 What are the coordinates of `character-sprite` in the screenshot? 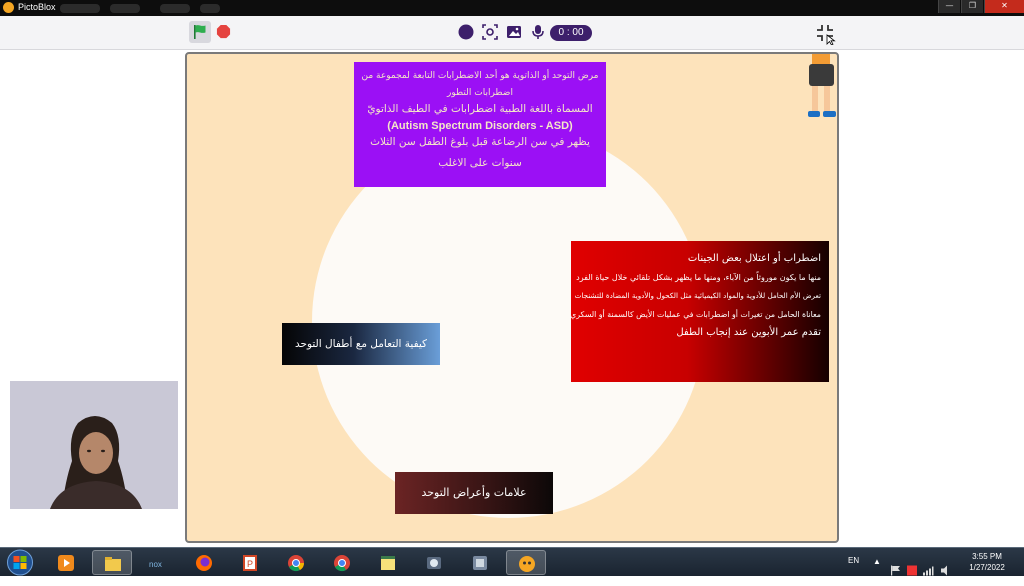 It's located at (820, 89).